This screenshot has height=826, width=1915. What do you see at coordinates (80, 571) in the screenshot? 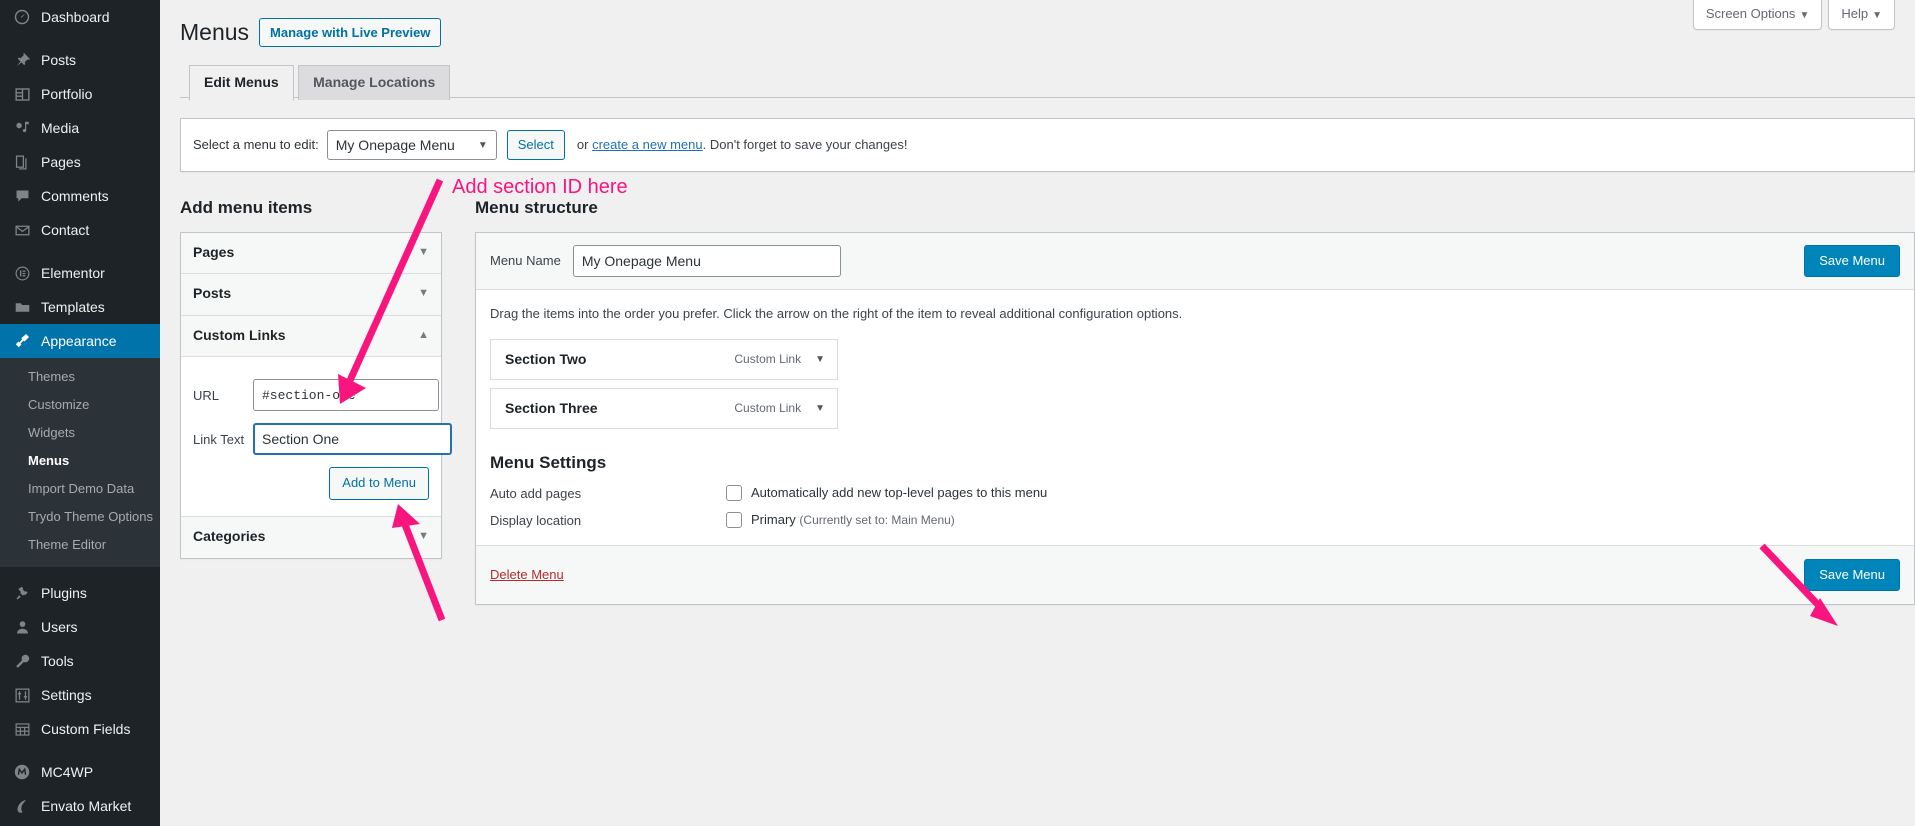
I see `sidebar-separator` at bounding box center [80, 571].